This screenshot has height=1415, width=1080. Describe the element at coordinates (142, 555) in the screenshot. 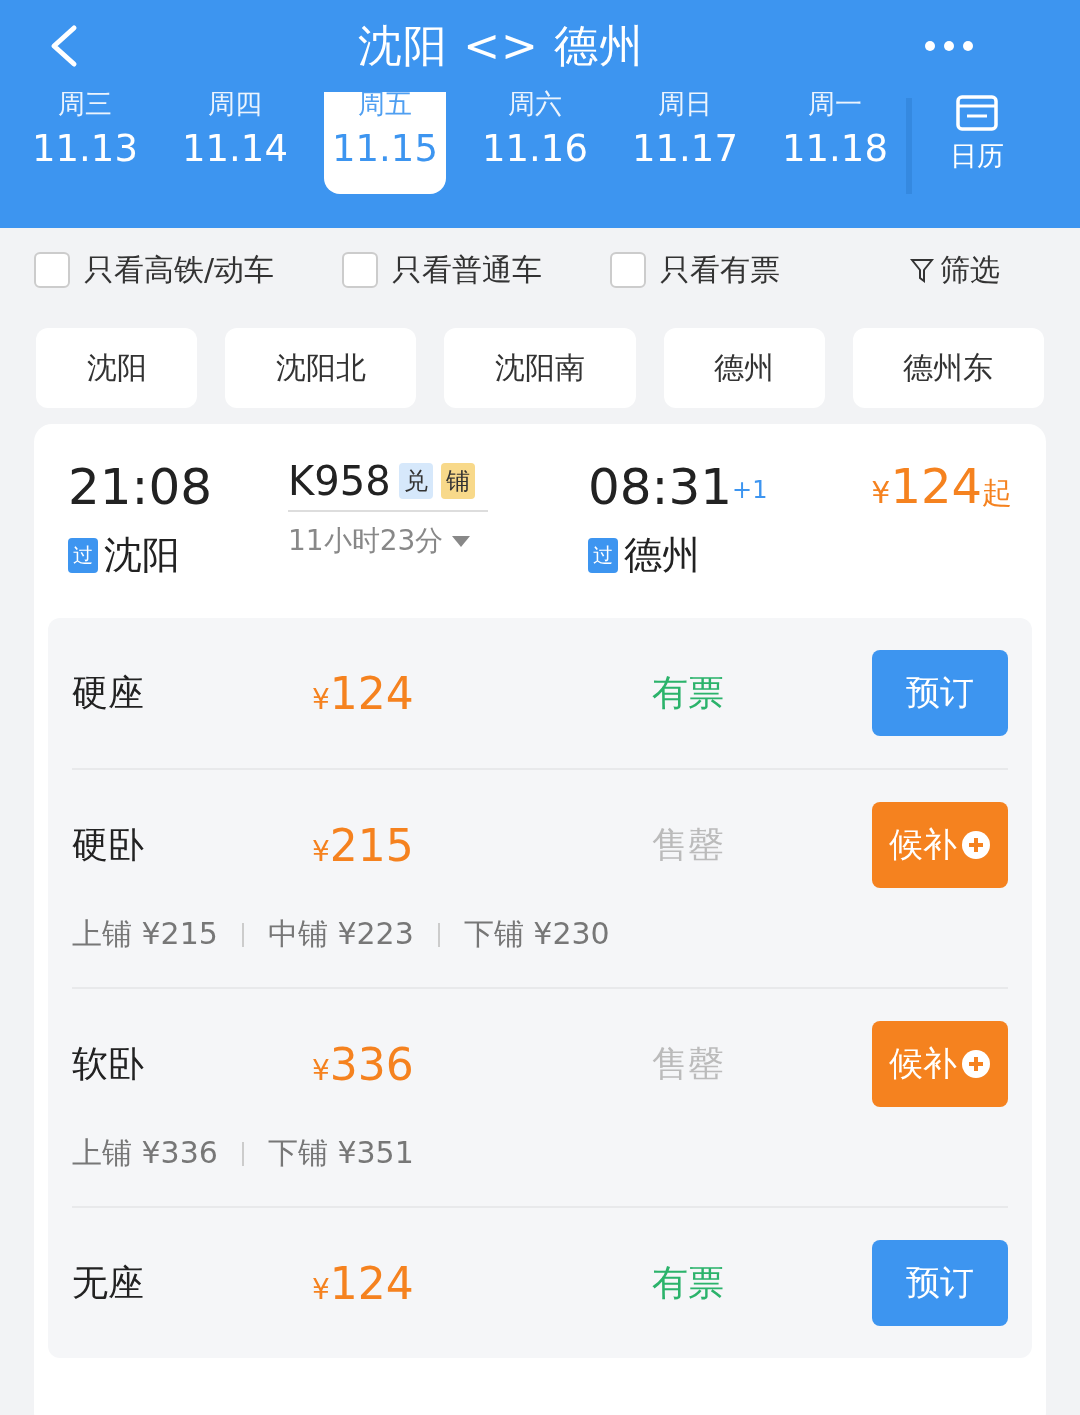

I see `depart-station: 沈阳` at that location.